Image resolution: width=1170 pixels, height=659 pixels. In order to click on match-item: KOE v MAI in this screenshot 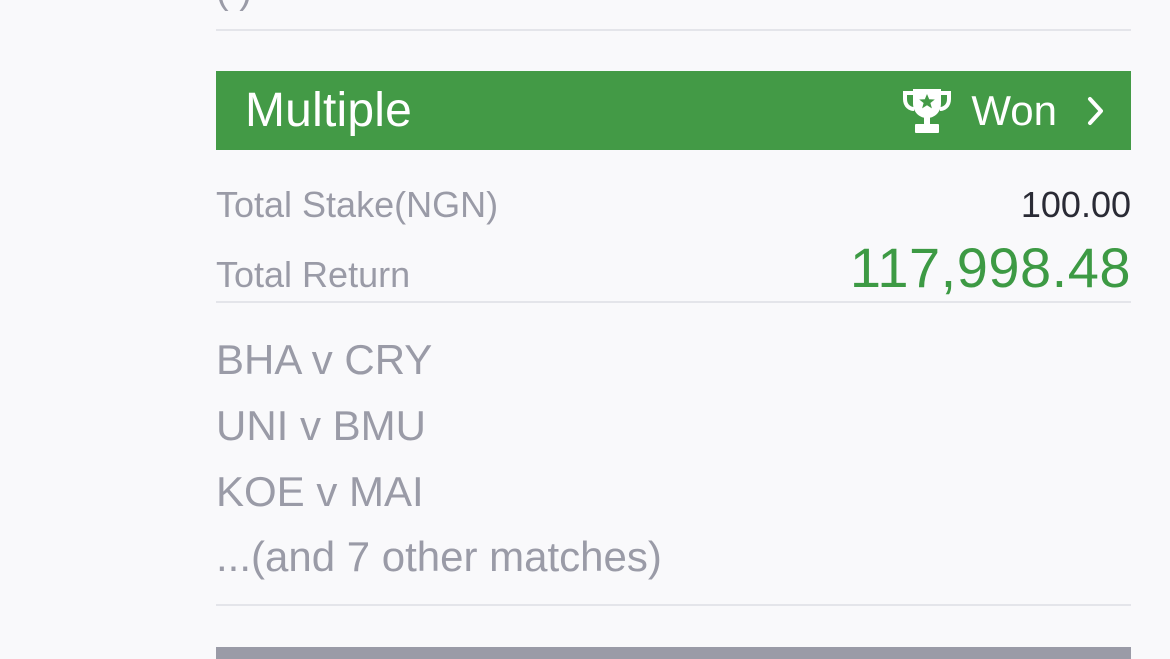, I will do `click(320, 491)`.